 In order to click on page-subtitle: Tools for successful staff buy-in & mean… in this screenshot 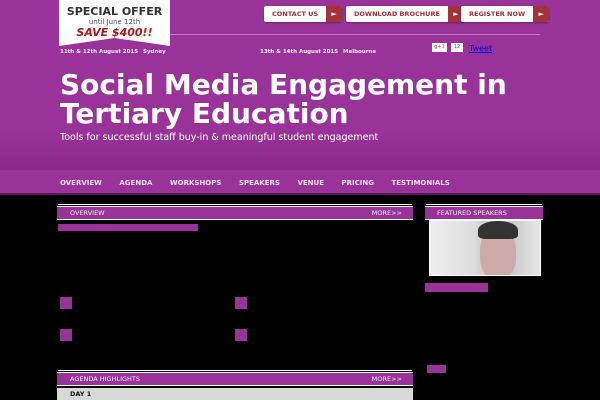, I will do `click(219, 137)`.